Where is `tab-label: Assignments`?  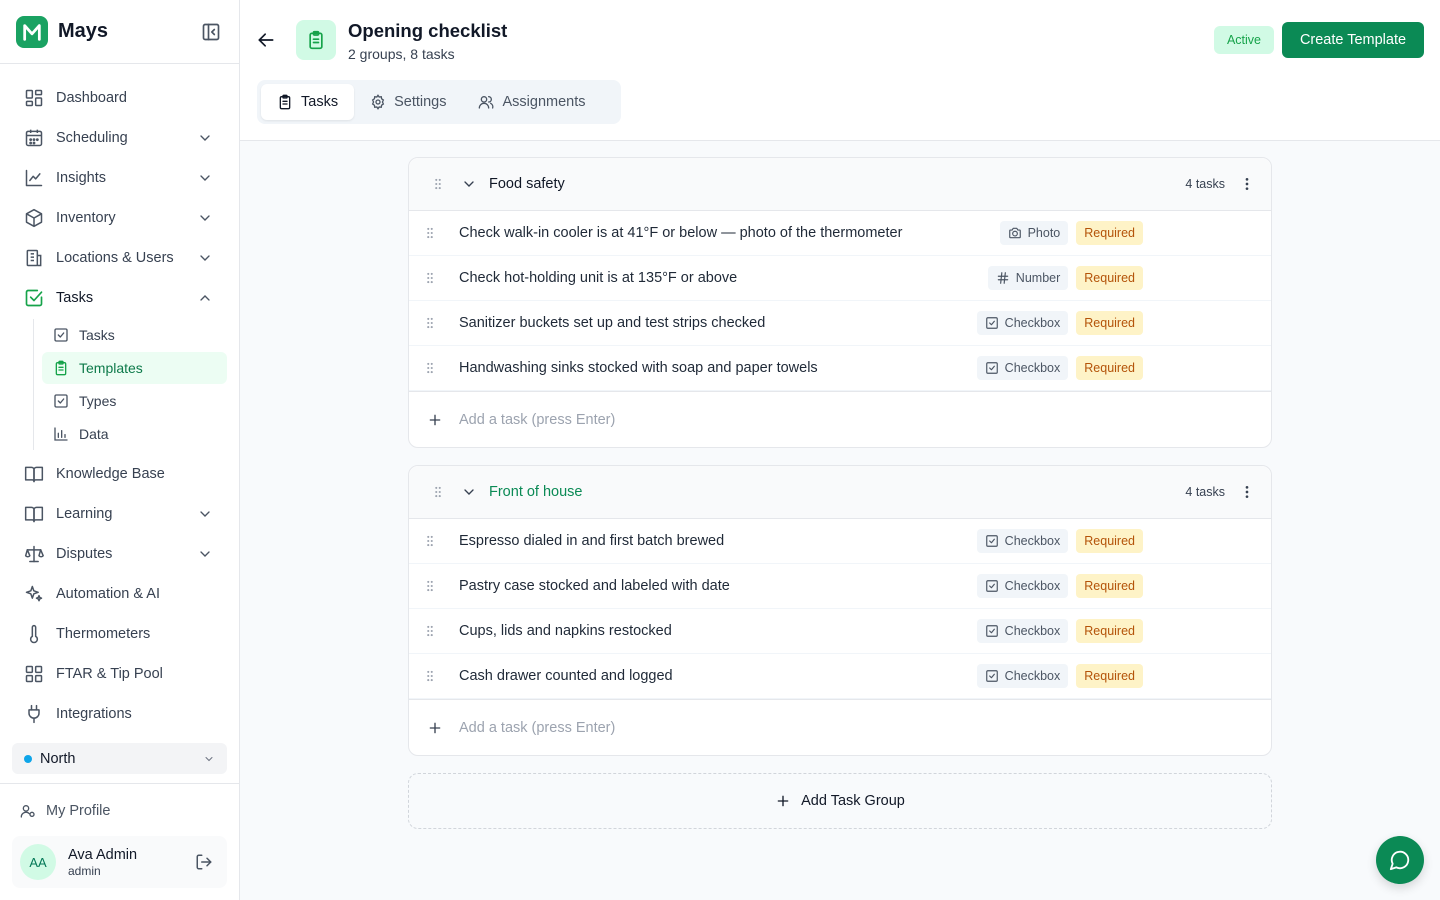
tab-label: Assignments is located at coordinates (544, 102).